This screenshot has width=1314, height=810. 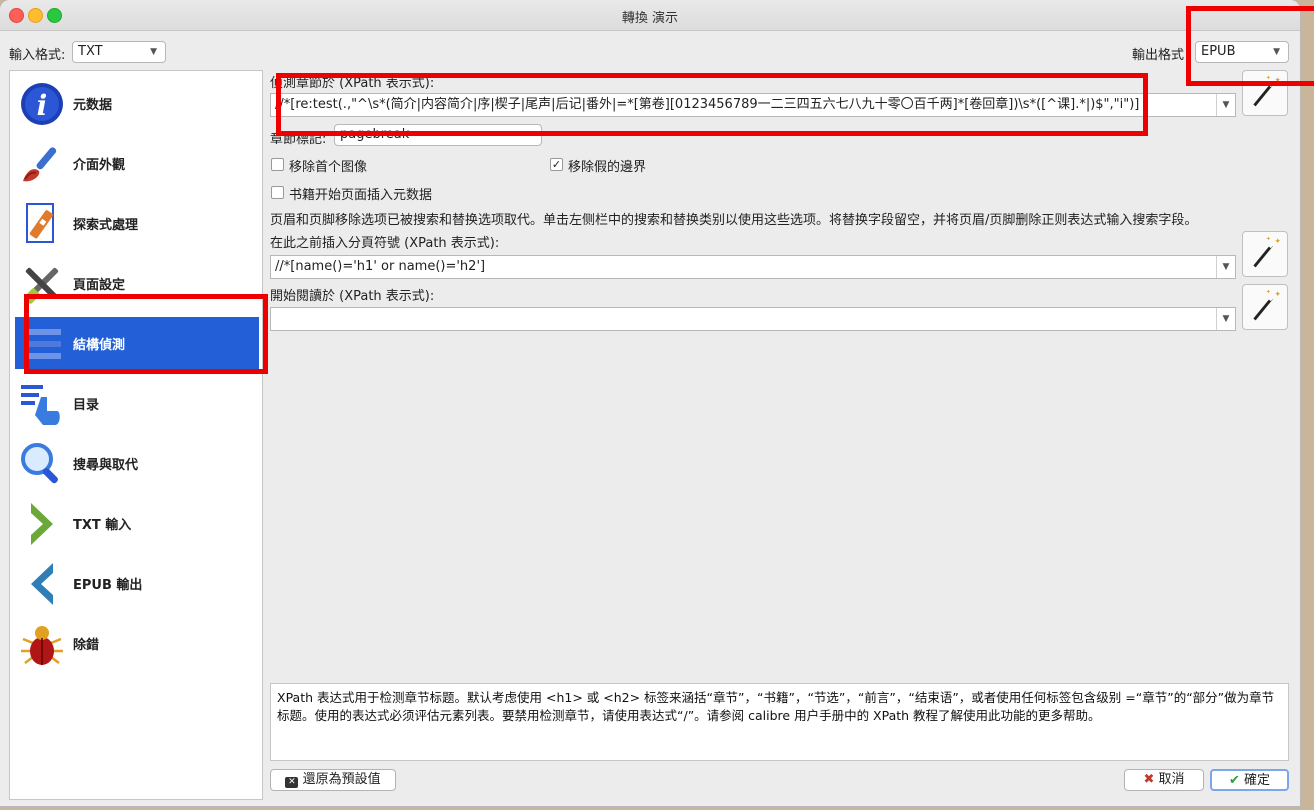 What do you see at coordinates (753, 267) in the screenshot?
I see `page-breaks-input: //*[name()='h1' or name()='h2'] ▼` at bounding box center [753, 267].